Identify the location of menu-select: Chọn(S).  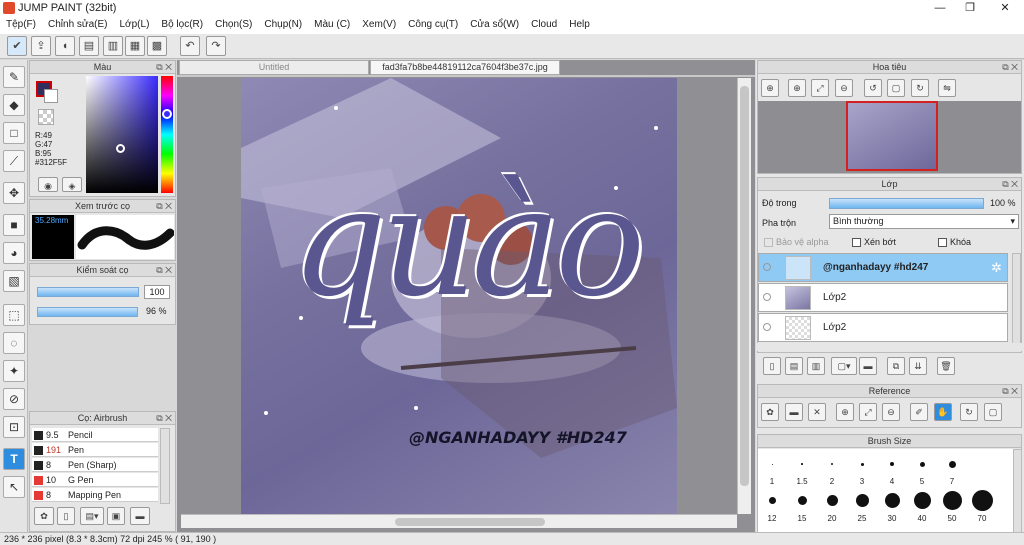
(233, 25).